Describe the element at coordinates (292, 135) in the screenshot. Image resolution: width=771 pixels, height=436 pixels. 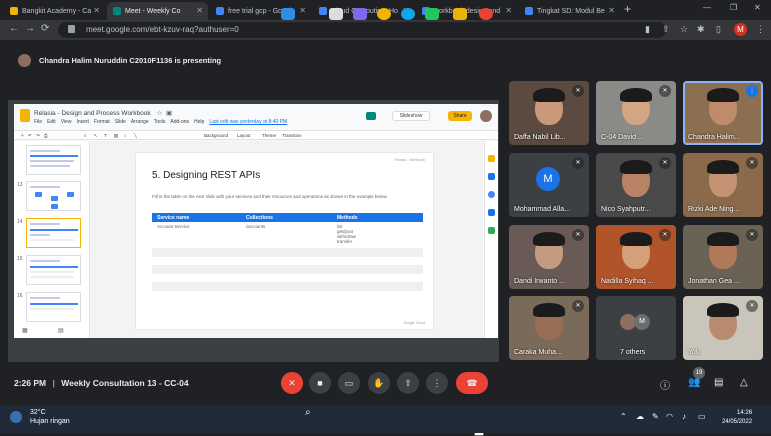
I see `toolbar-transition: Transition` at that location.